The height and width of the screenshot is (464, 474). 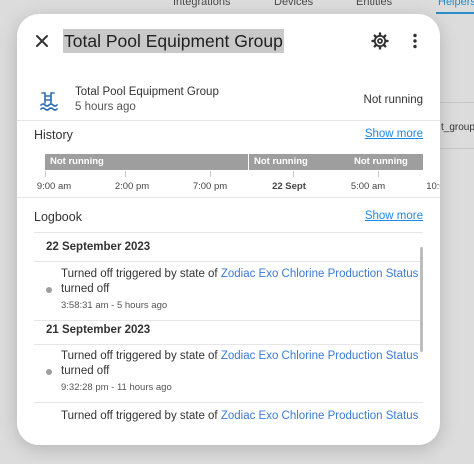 What do you see at coordinates (53, 135) in the screenshot?
I see `history-title: History` at bounding box center [53, 135].